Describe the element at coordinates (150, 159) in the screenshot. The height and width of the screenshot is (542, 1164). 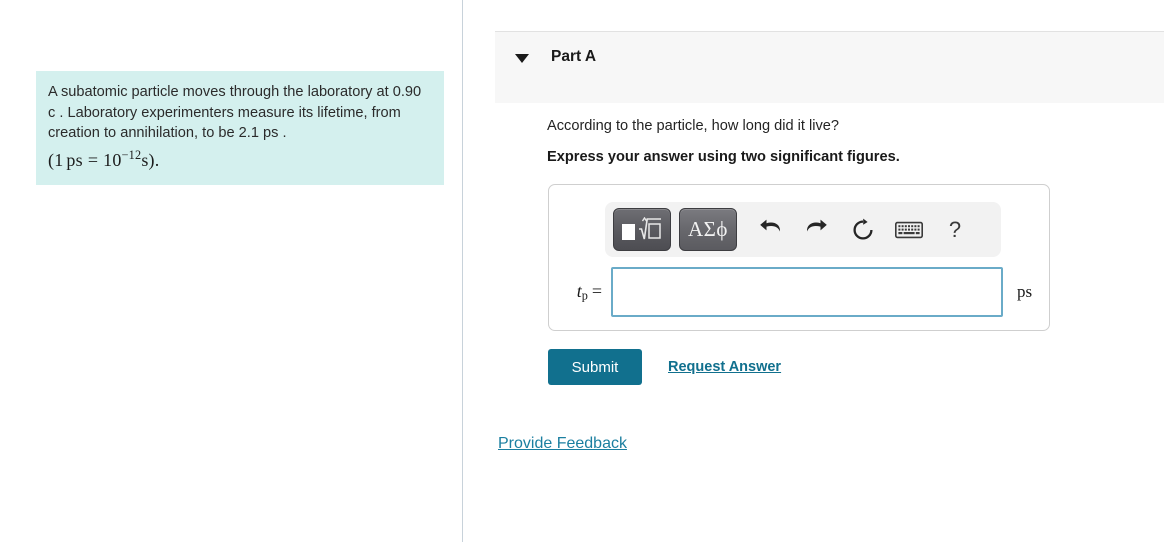
I see `formula-tail: s).` at that location.